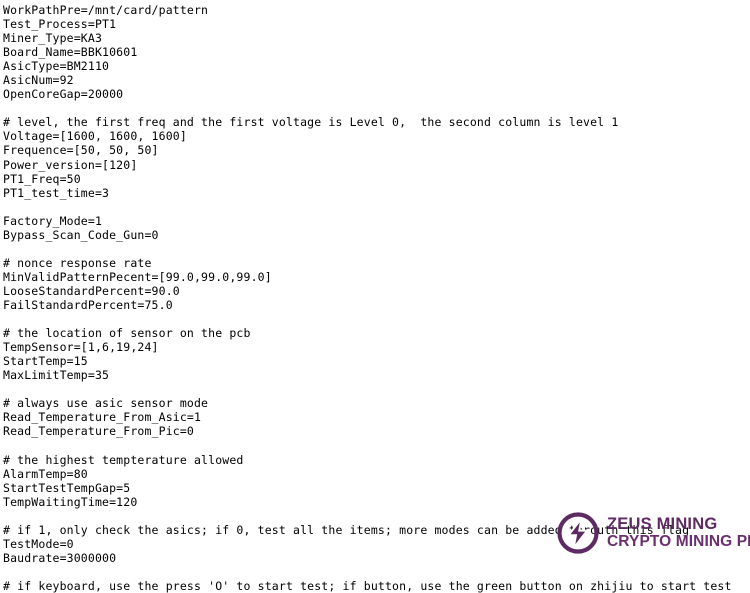 This screenshot has width=750, height=593. I want to click on config-line: Bypass_Scan_Code_Gun=0, so click(81, 234).